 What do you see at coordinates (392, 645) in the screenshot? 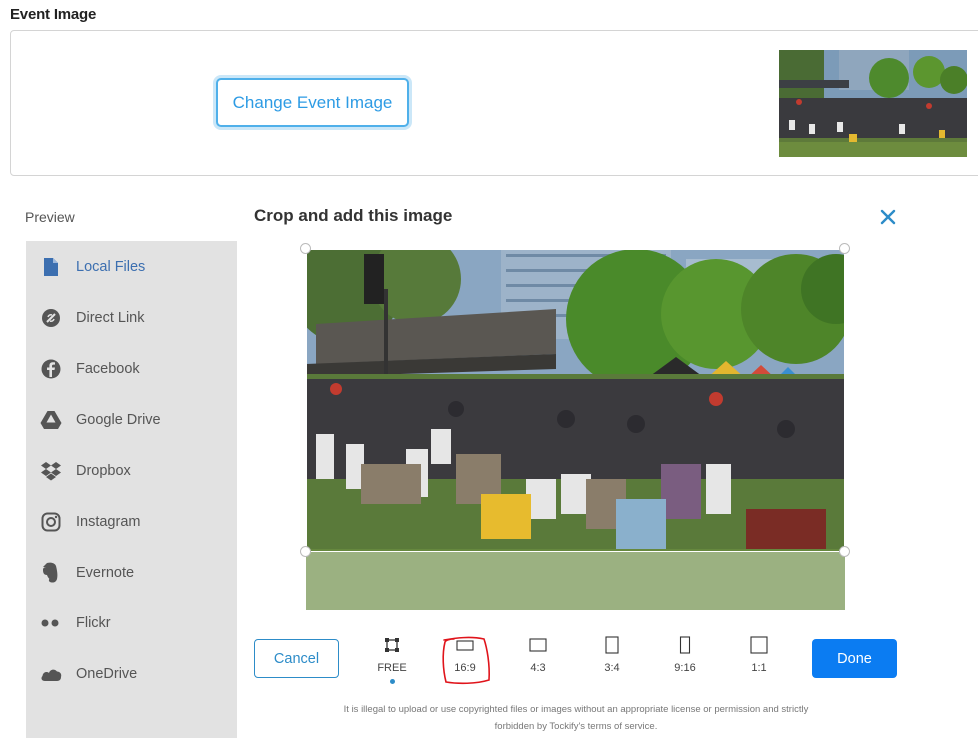
I see `free-crop-icon` at bounding box center [392, 645].